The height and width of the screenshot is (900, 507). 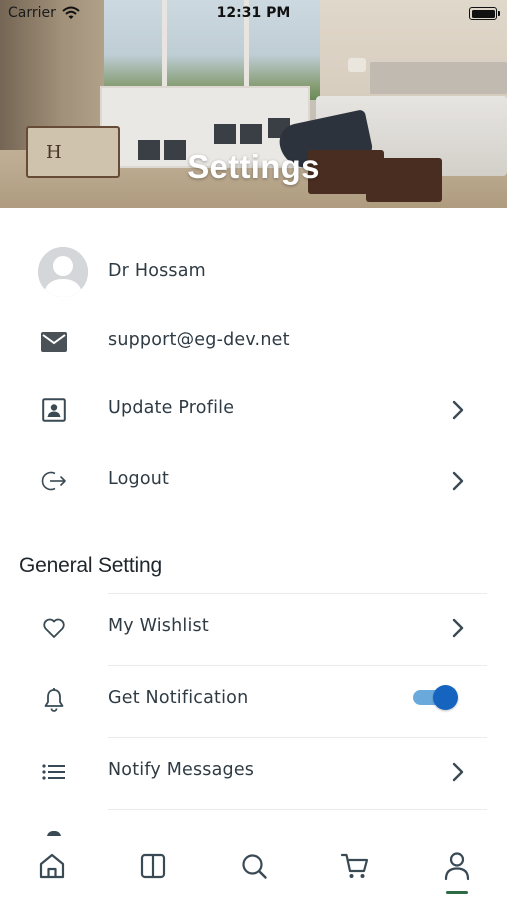 I want to click on logout-icon, so click(x=54, y=481).